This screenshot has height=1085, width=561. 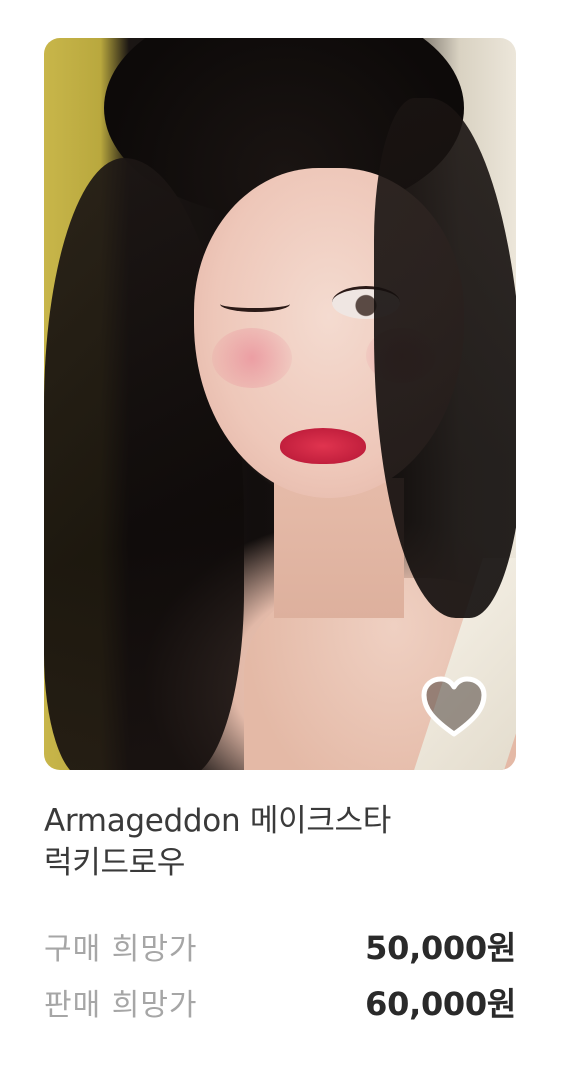 I want to click on buy-price-value: 50,000원, so click(x=440, y=948).